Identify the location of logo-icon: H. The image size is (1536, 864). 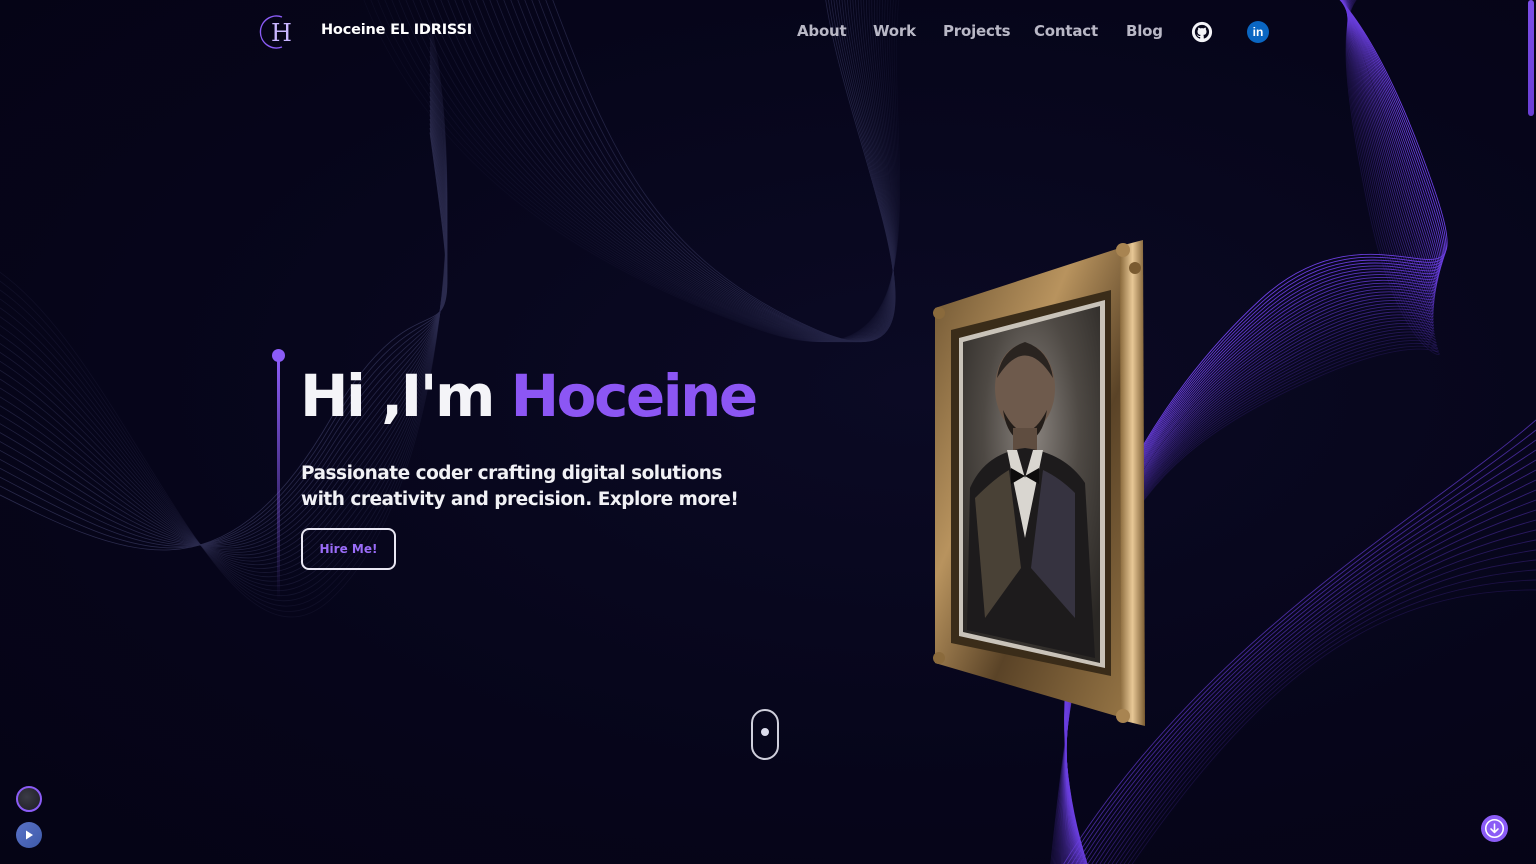
(278, 32).